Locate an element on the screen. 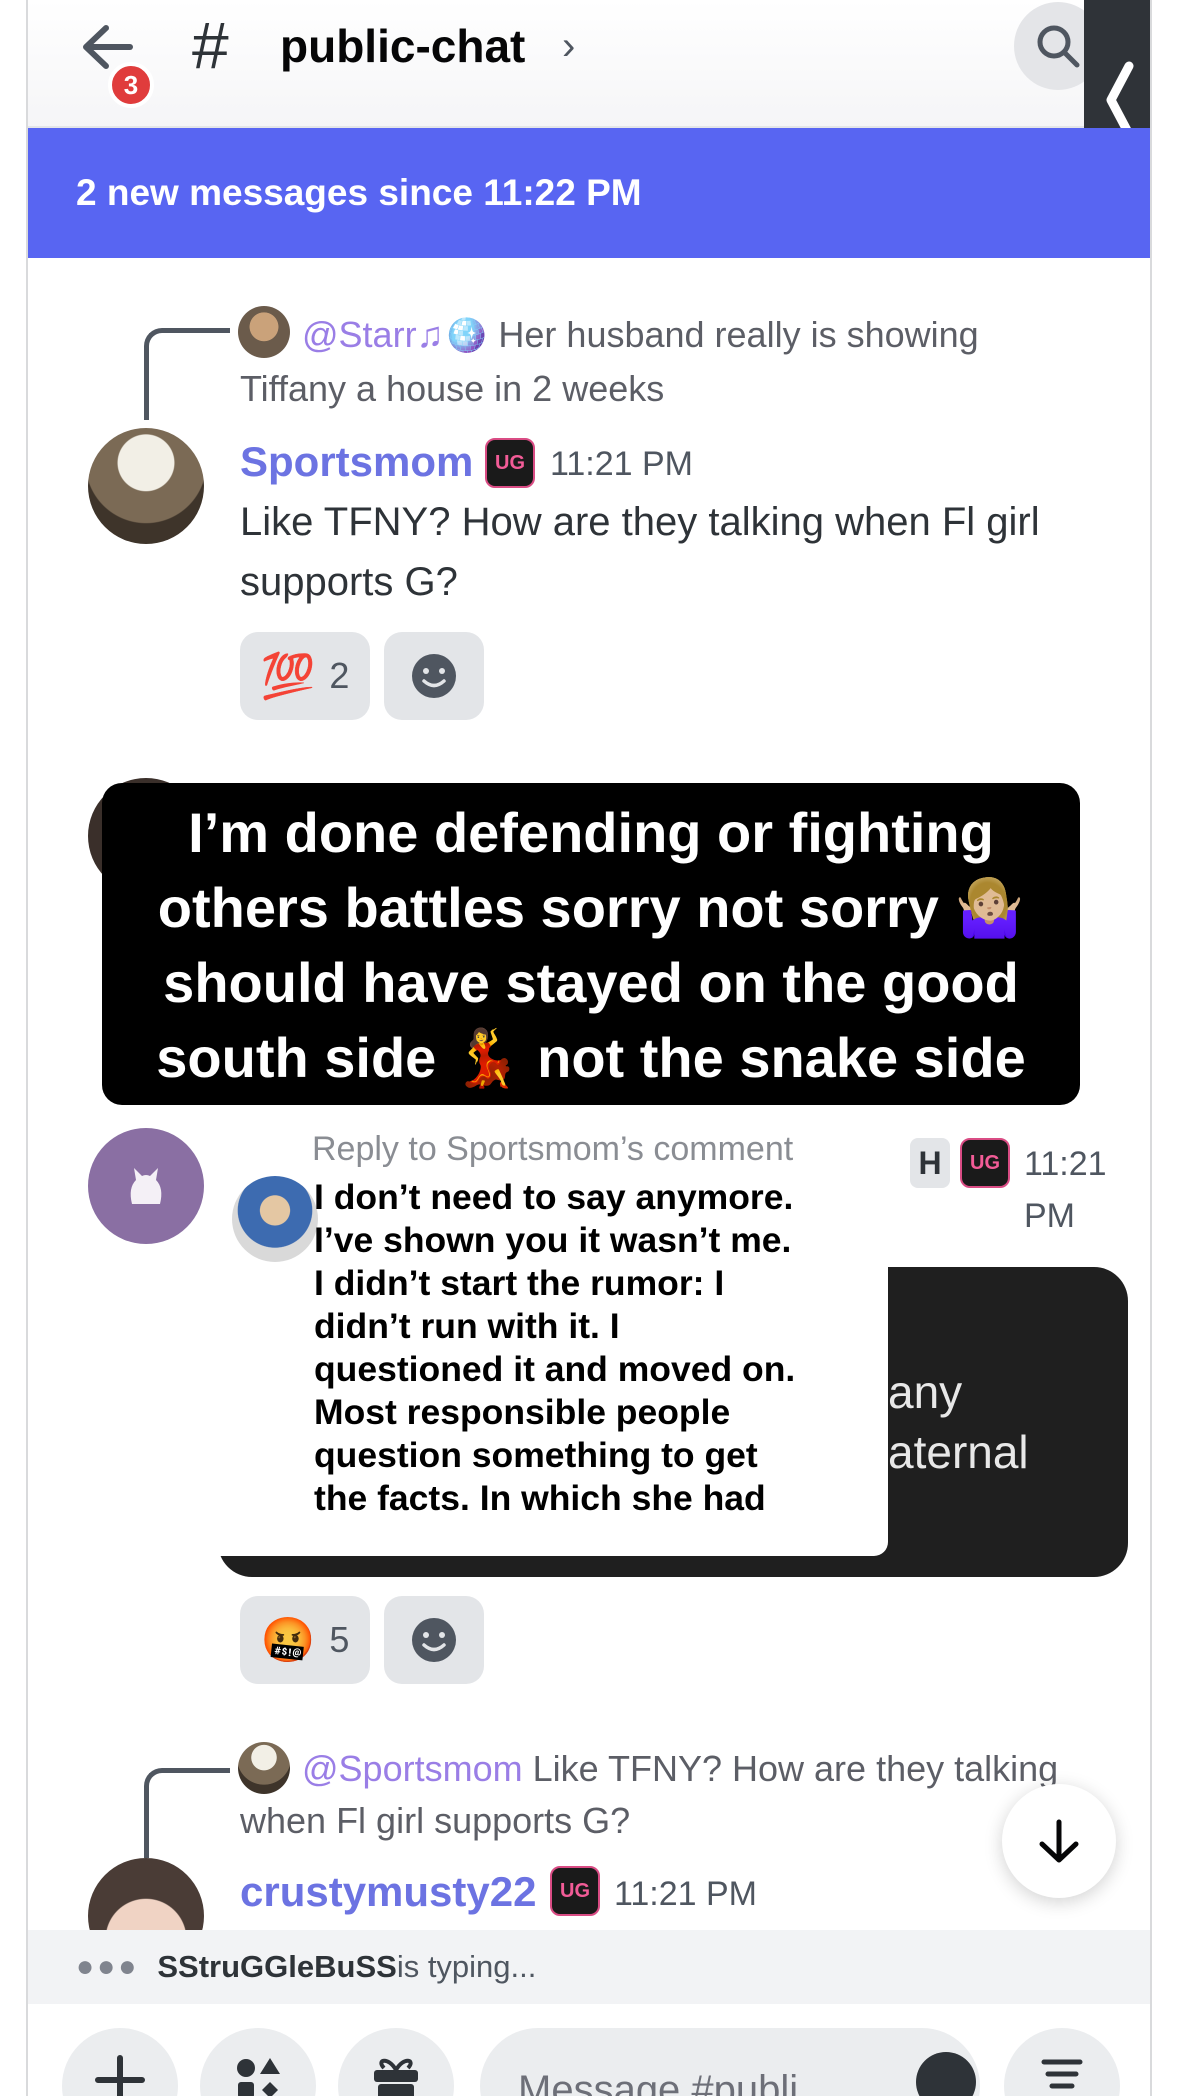 Image resolution: width=1178 pixels, height=2096 pixels. unread-badge: 3 is located at coordinates (131, 85).